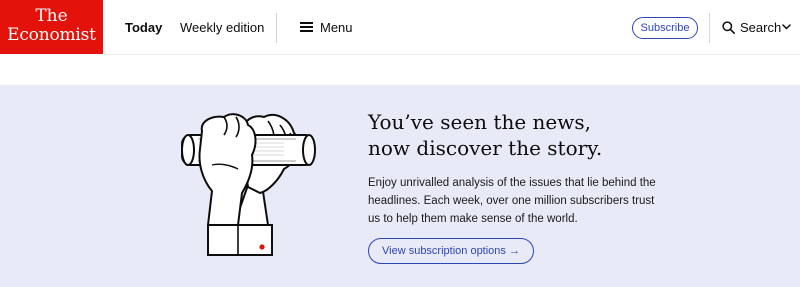 The image size is (800, 287). I want to click on search-button: Search, so click(757, 28).